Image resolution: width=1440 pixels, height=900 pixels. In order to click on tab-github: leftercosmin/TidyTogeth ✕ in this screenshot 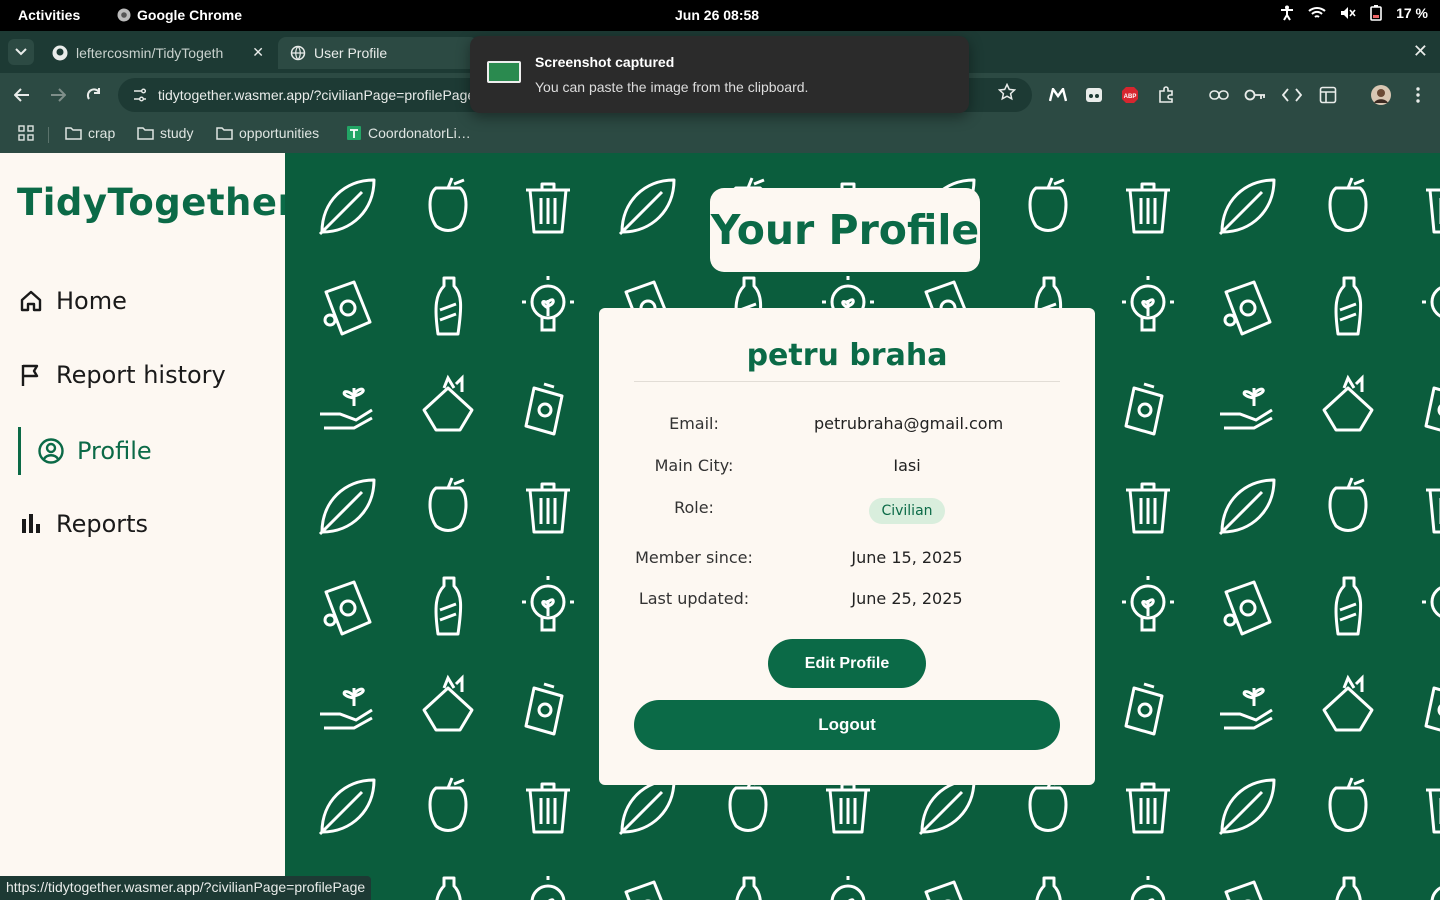, I will do `click(158, 53)`.